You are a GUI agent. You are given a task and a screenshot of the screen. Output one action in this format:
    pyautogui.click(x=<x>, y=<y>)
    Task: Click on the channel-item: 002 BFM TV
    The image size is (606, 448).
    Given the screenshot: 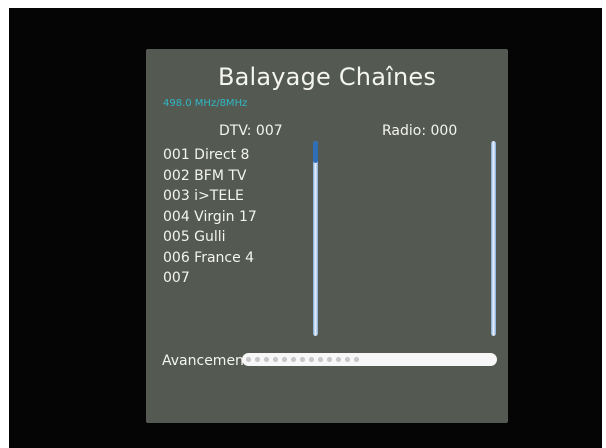 What is the action you would take?
    pyautogui.click(x=205, y=175)
    